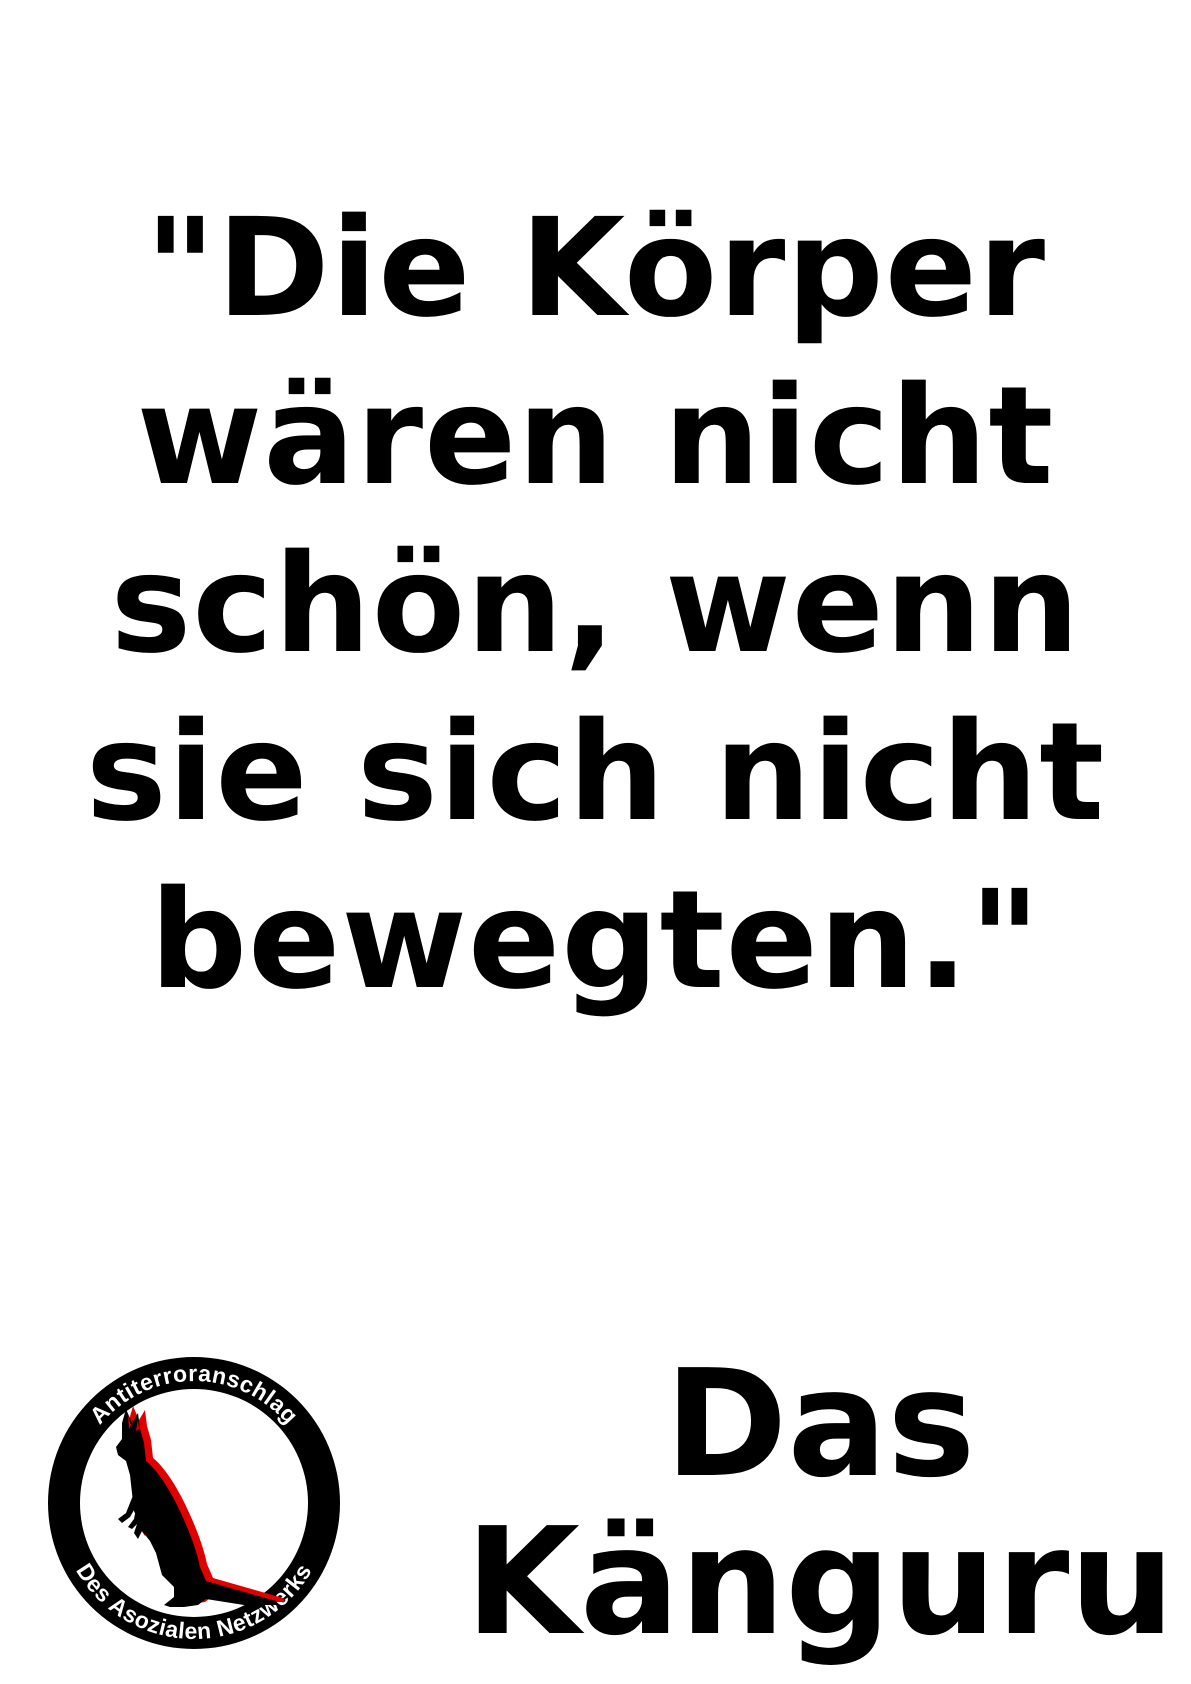  I want to click on quote-line: sie sich nicht, so click(595, 773).